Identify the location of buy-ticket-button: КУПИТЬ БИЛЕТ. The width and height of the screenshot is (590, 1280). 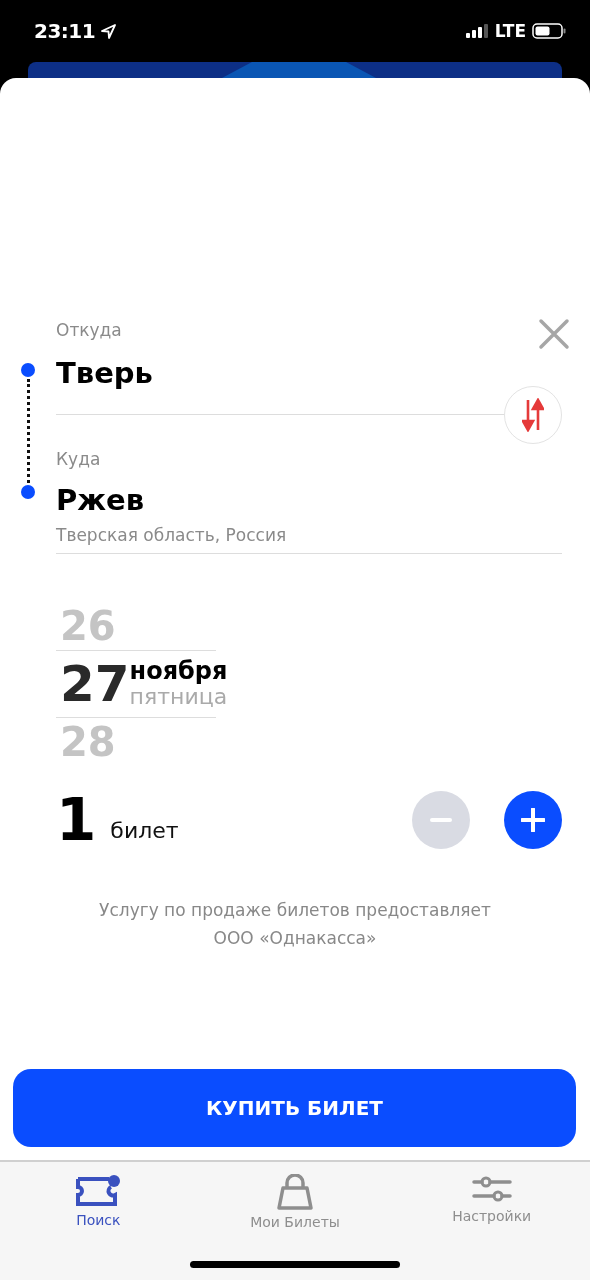
(294, 1108).